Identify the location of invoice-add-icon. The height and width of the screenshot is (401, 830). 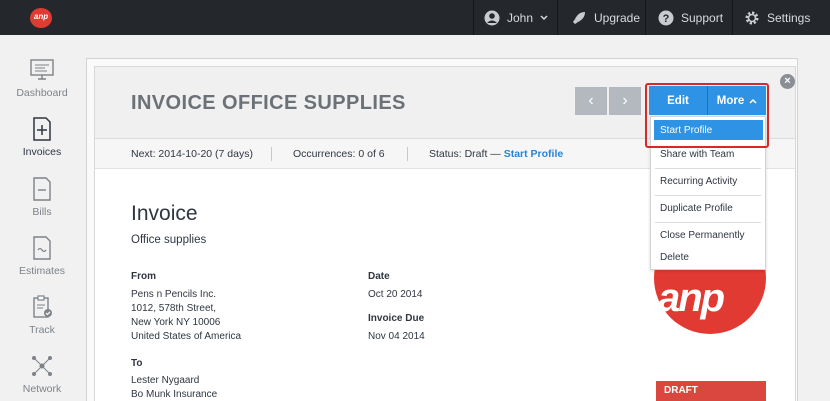
(42, 129).